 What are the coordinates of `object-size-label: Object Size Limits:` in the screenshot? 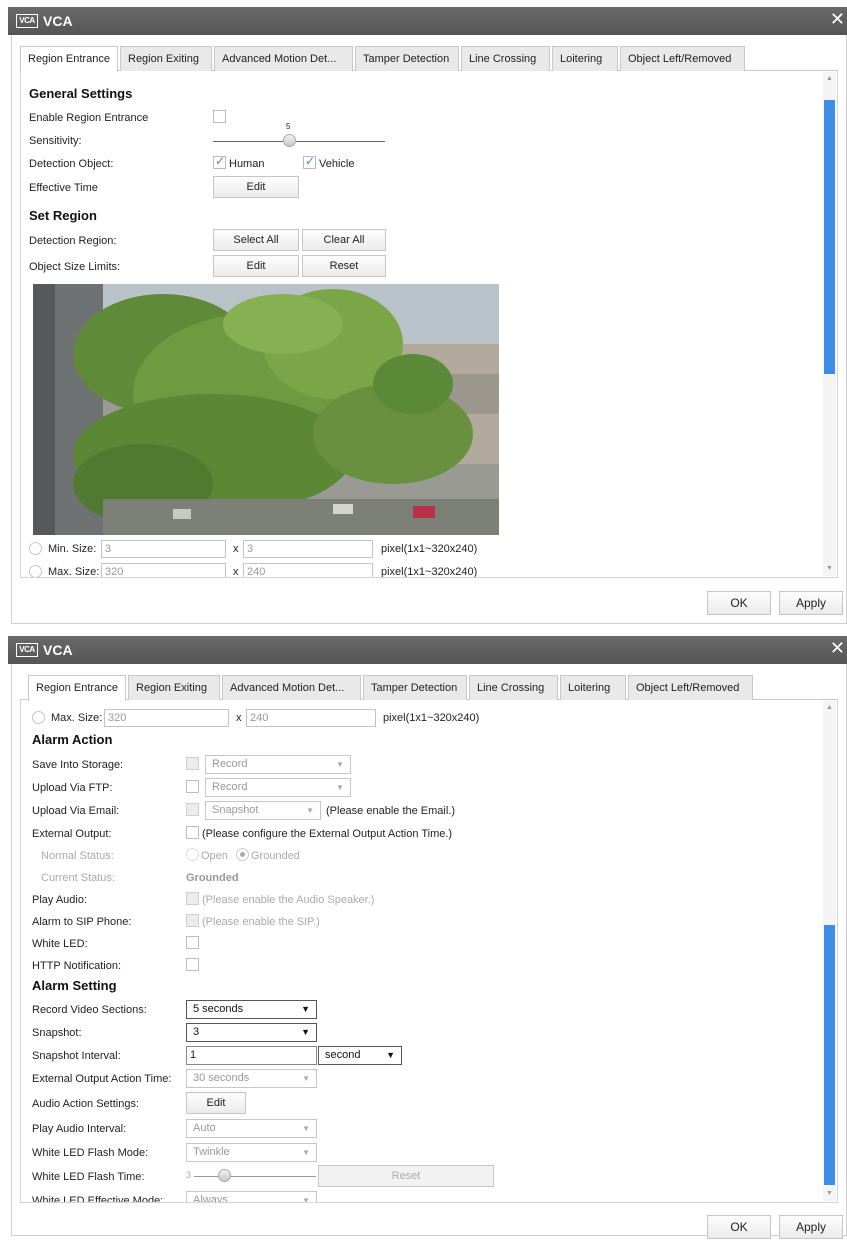 It's located at (75, 267).